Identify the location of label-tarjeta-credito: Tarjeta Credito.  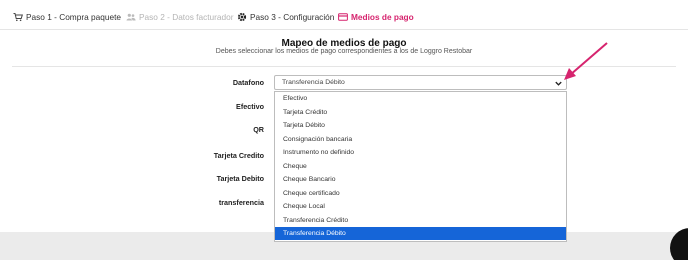
(238, 155).